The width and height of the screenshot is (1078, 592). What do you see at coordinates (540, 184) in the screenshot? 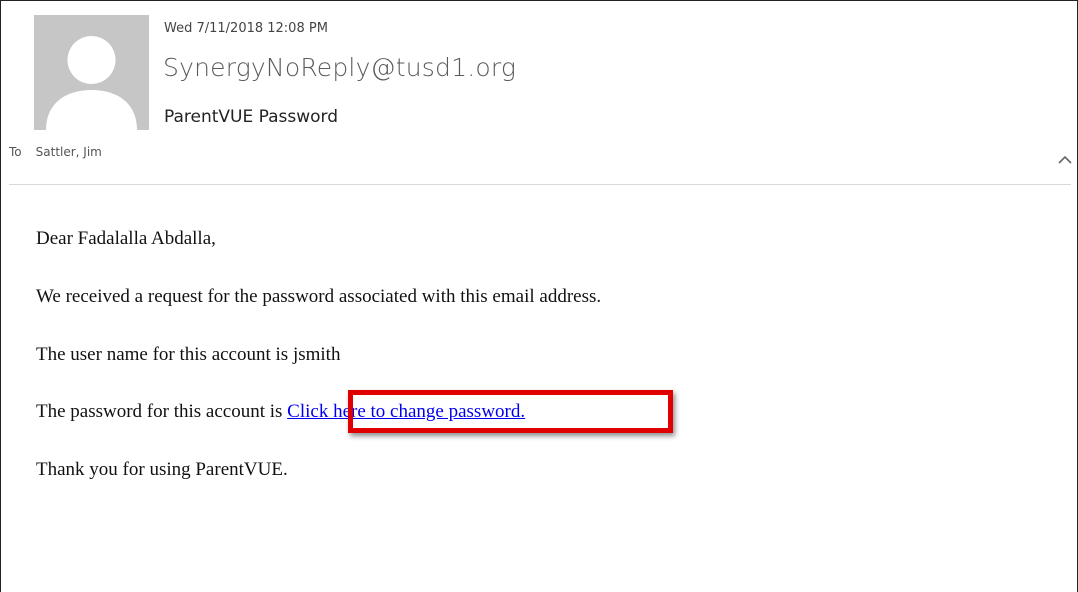
I see `header-divider` at bounding box center [540, 184].